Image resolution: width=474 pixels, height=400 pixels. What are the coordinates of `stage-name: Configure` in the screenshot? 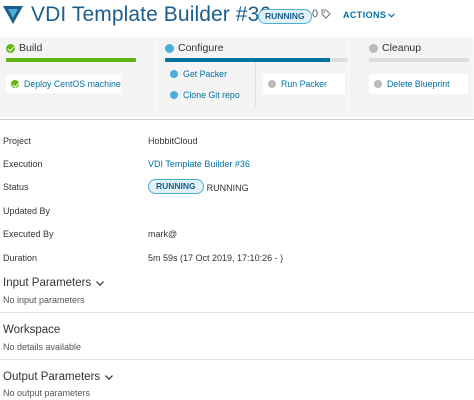 It's located at (201, 48).